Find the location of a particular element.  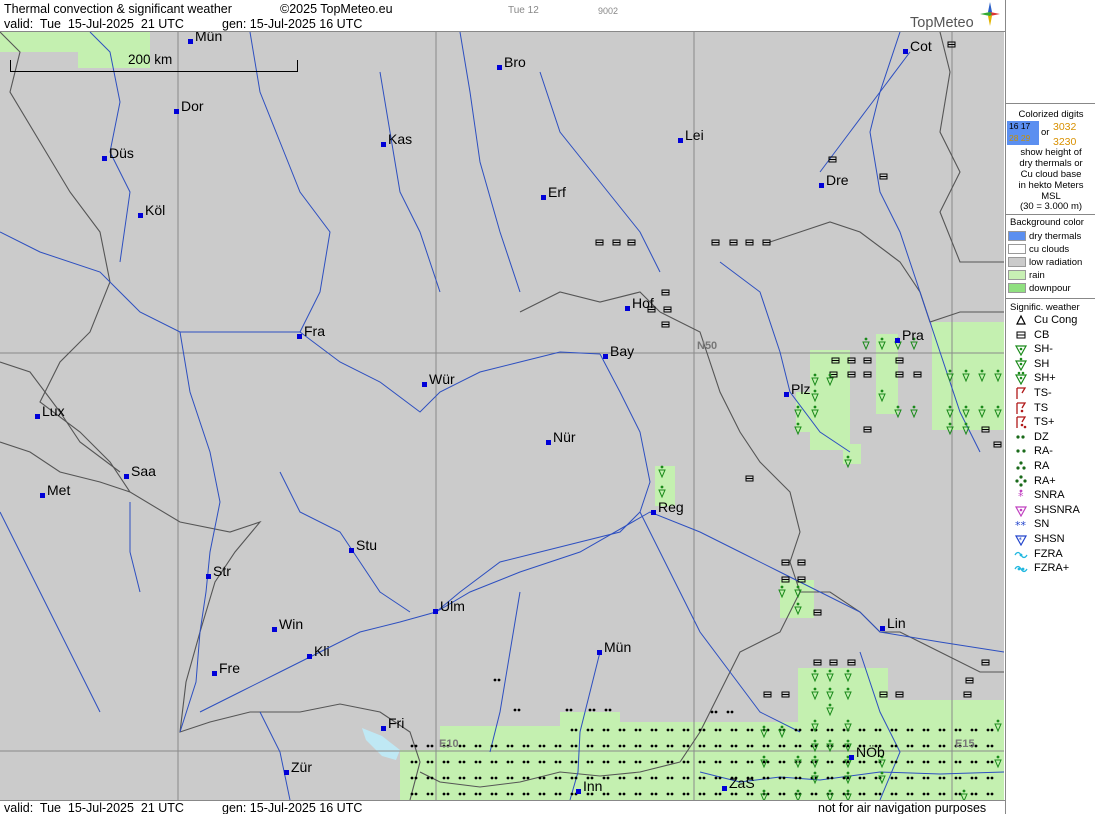

legend-weather-label: Cu Cong is located at coordinates (1056, 320).